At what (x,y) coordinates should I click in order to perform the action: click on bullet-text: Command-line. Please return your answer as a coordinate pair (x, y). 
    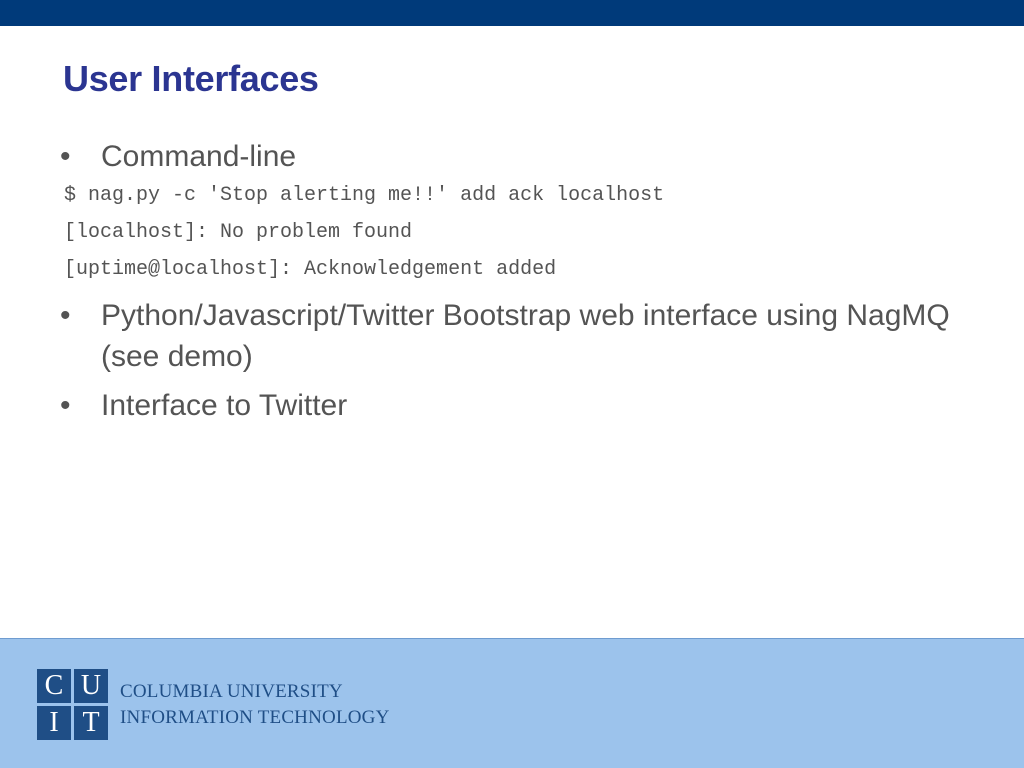
    Looking at the image, I should click on (199, 156).